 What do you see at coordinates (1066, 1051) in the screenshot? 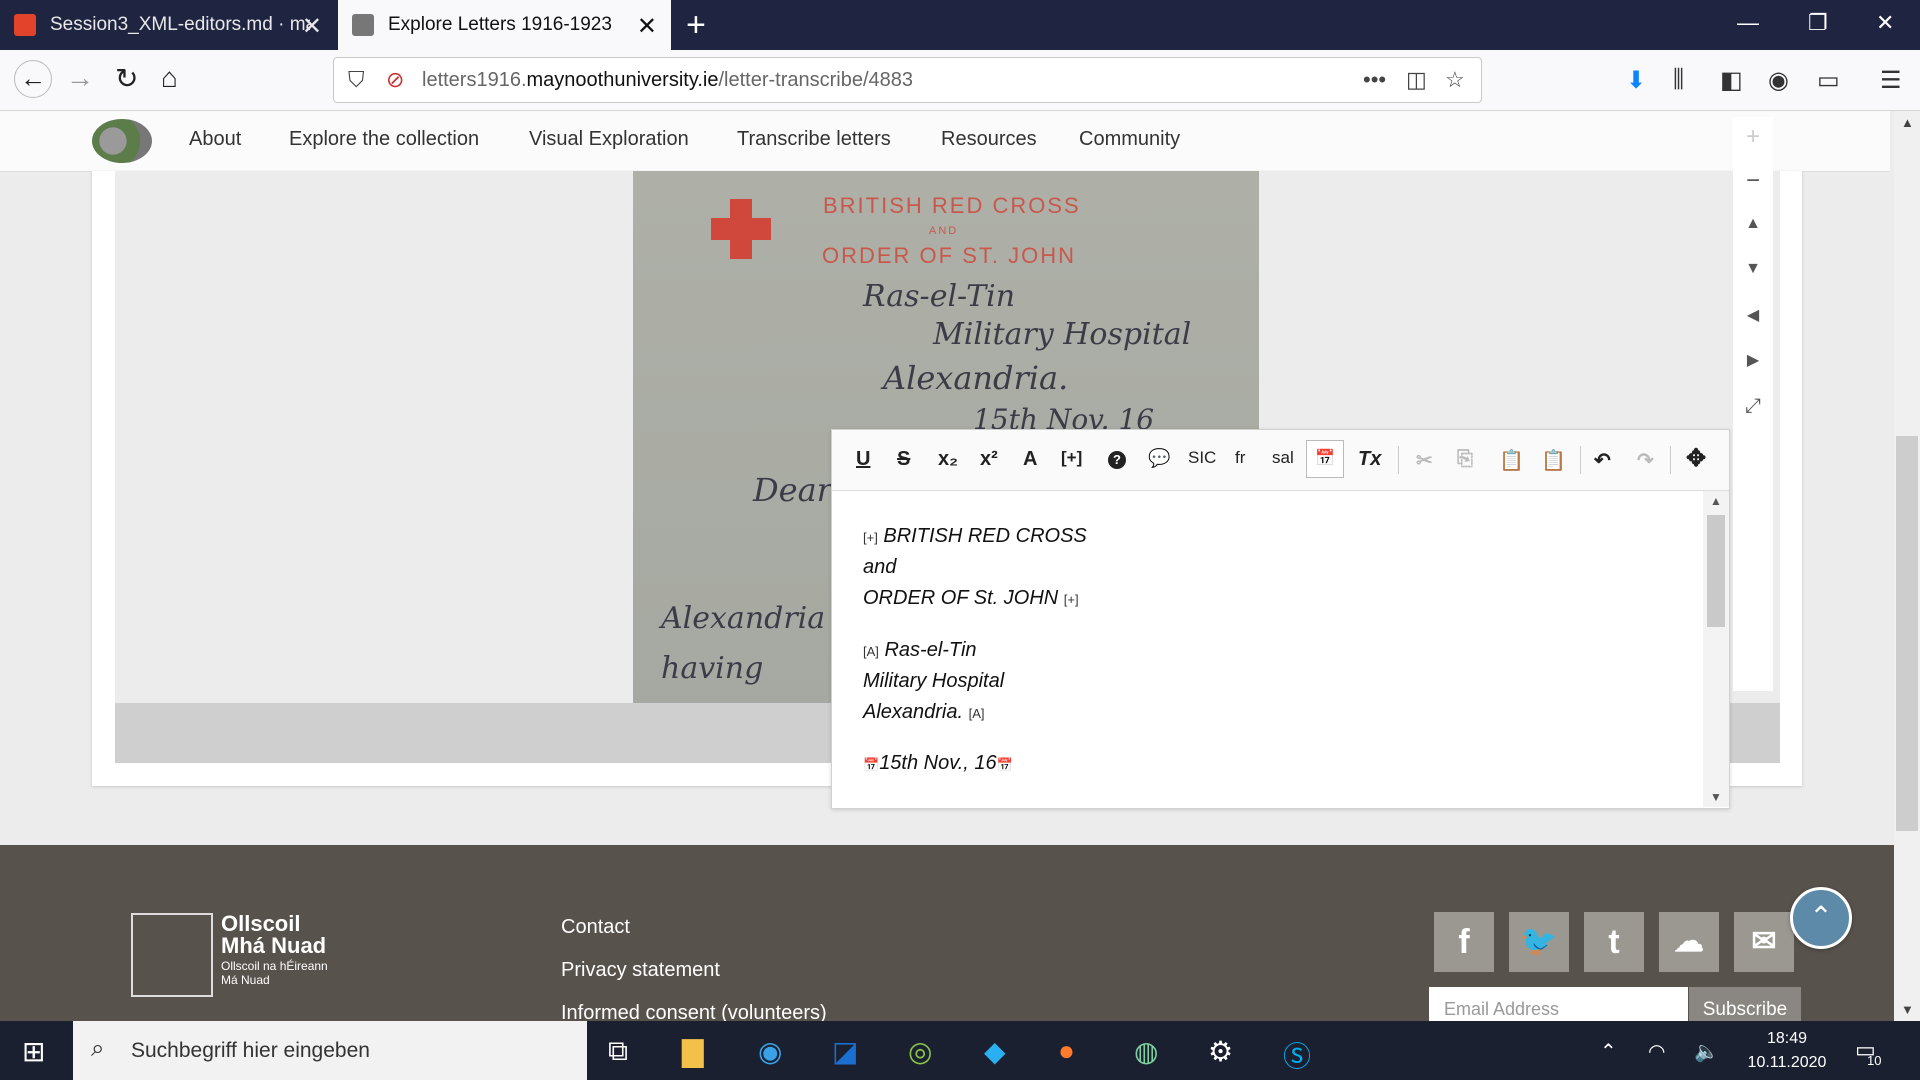
I see `firefox-icon: ●` at bounding box center [1066, 1051].